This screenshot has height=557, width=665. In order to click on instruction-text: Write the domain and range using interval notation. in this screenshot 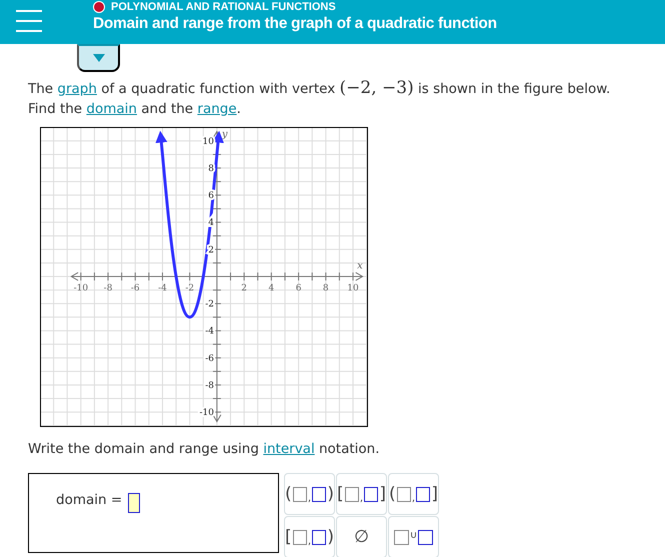, I will do `click(204, 449)`.